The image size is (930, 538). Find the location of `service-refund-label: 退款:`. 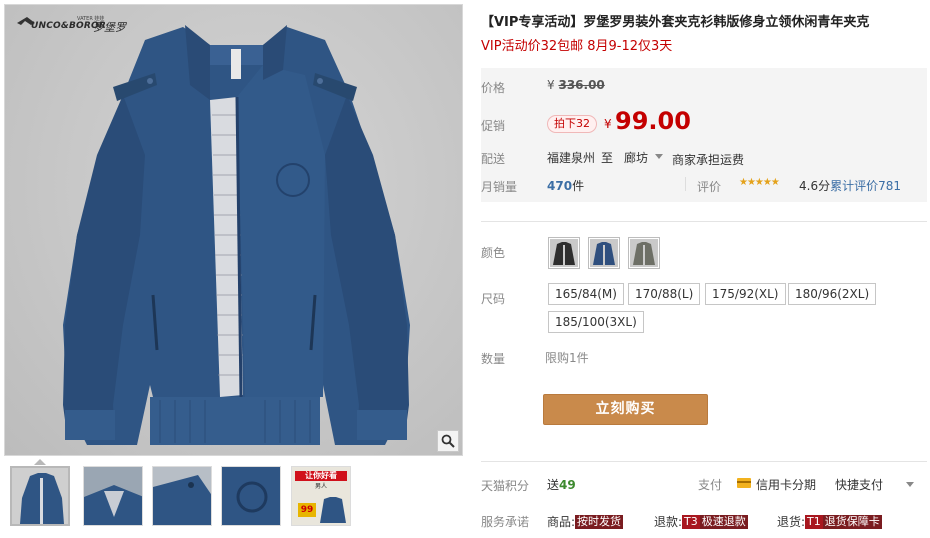

service-refund-label: 退款: is located at coordinates (668, 522).